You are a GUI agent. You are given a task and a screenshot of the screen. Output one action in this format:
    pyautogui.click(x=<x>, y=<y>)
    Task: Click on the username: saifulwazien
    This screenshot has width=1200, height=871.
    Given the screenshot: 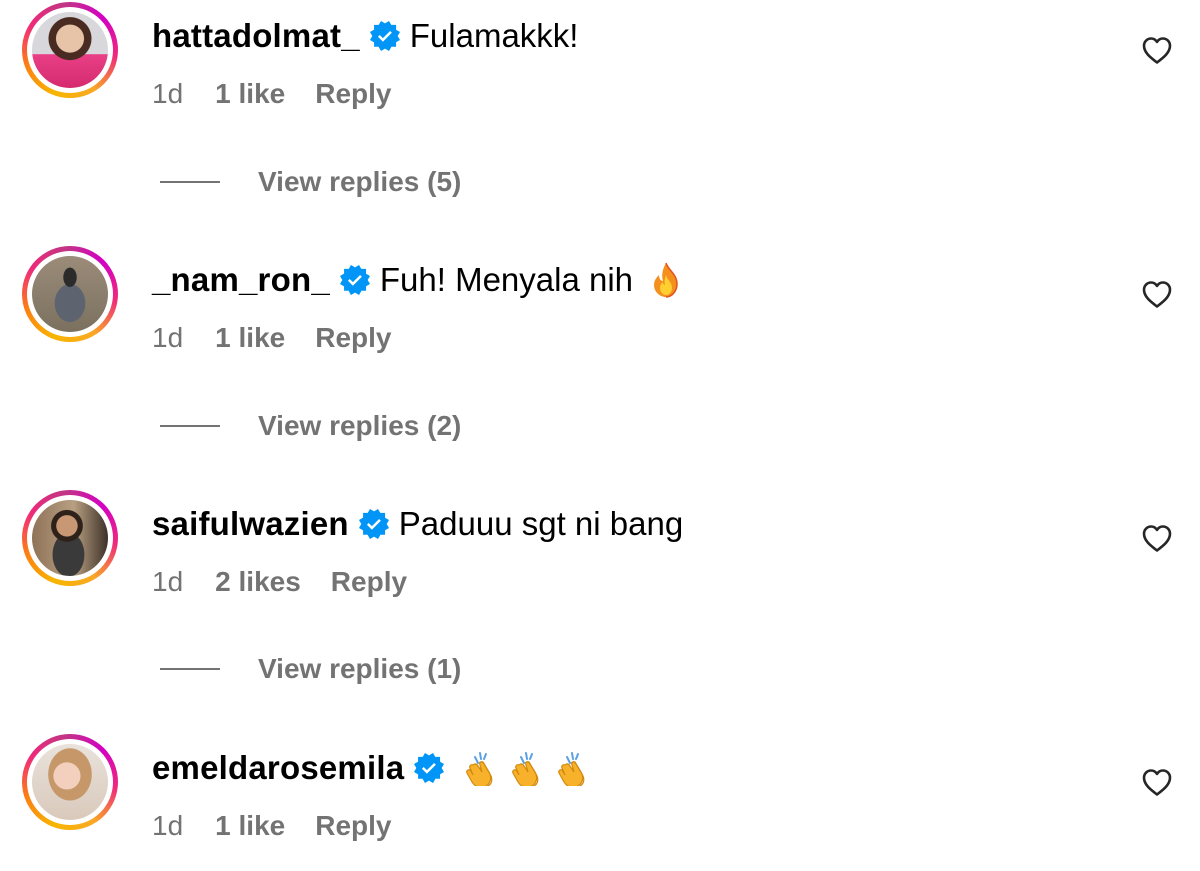 What is the action you would take?
    pyautogui.click(x=250, y=524)
    